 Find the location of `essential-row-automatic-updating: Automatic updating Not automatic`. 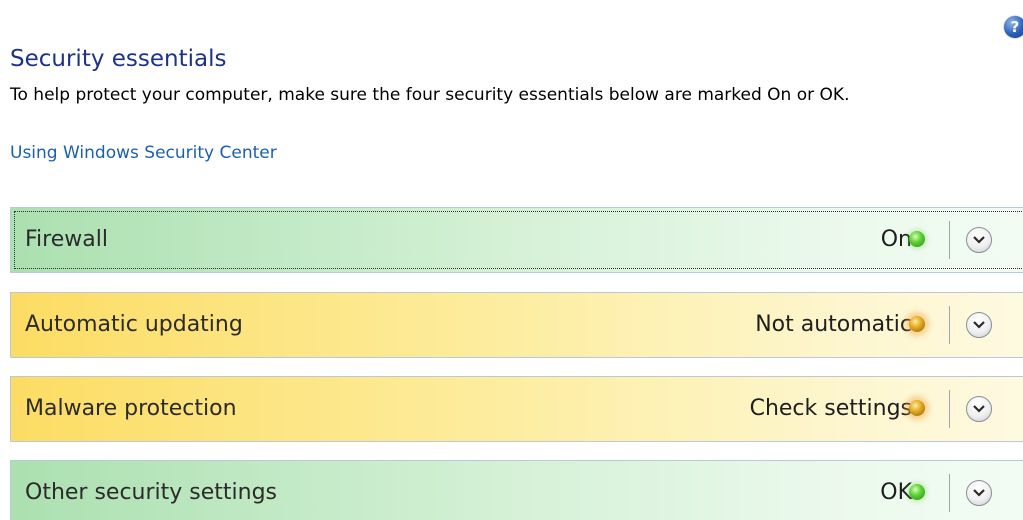

essential-row-automatic-updating: Automatic updating Not automatic is located at coordinates (516, 325).